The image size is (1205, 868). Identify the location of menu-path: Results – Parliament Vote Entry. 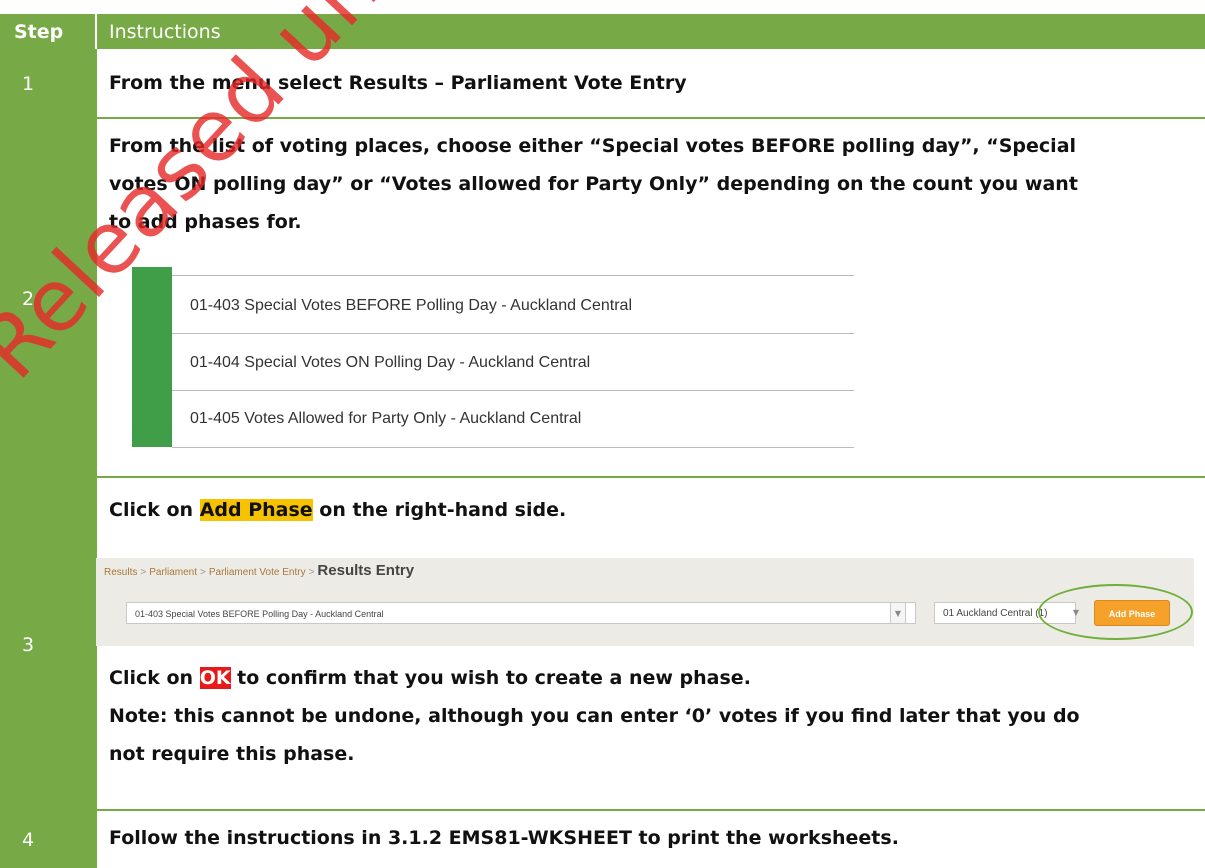
(517, 83).